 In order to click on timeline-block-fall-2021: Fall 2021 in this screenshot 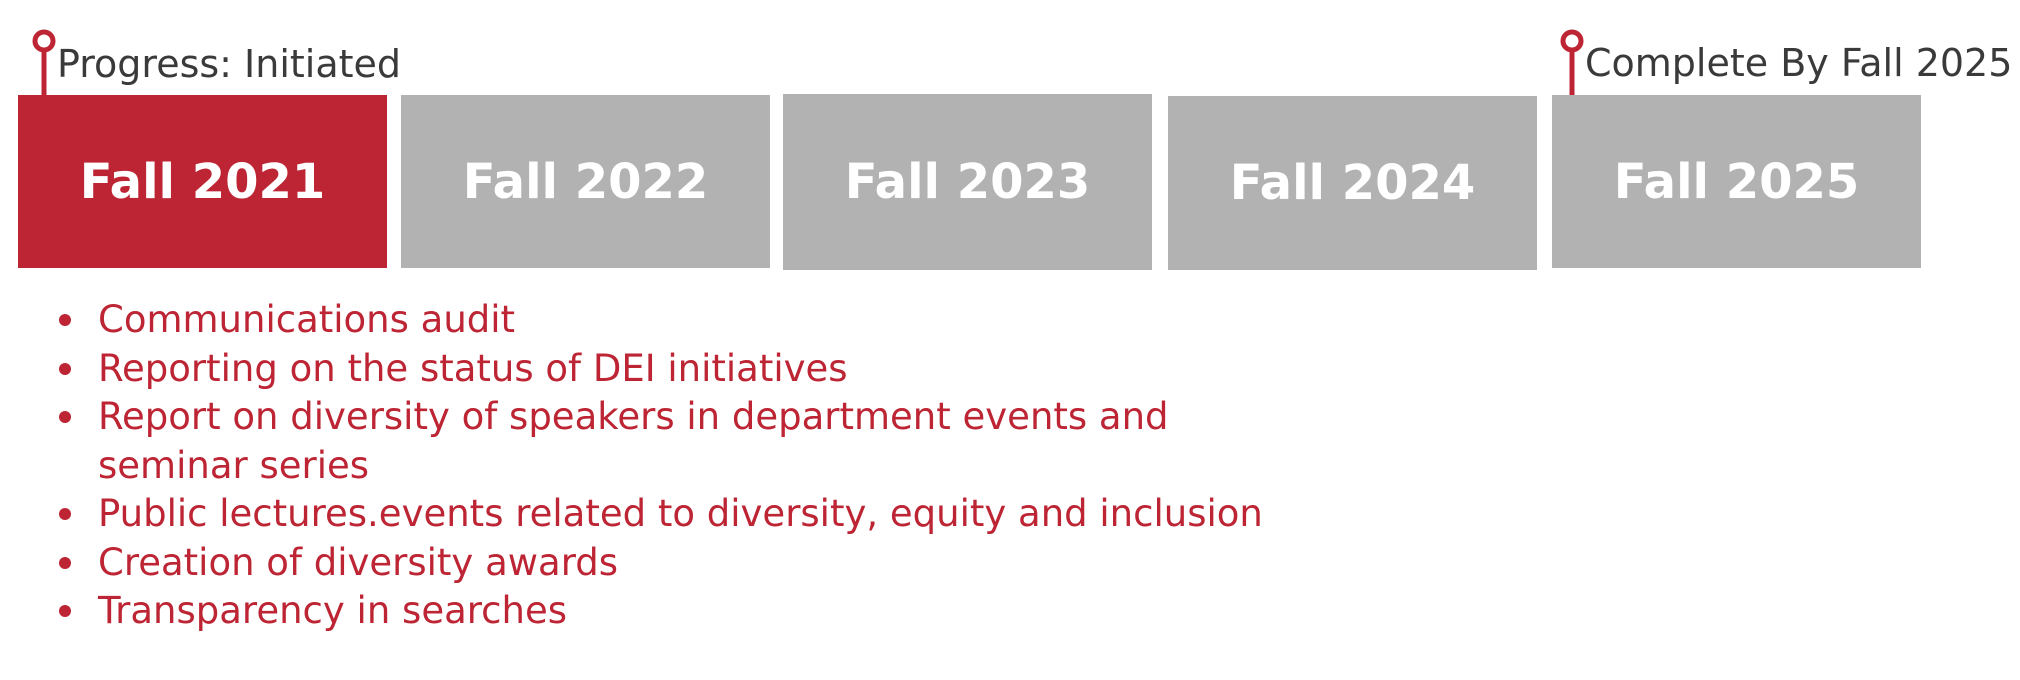, I will do `click(202, 181)`.